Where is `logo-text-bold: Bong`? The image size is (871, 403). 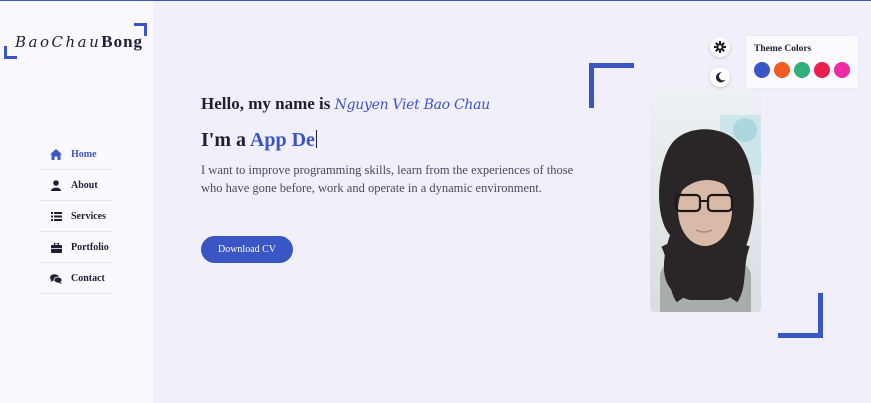
logo-text-bold: Bong is located at coordinates (122, 41).